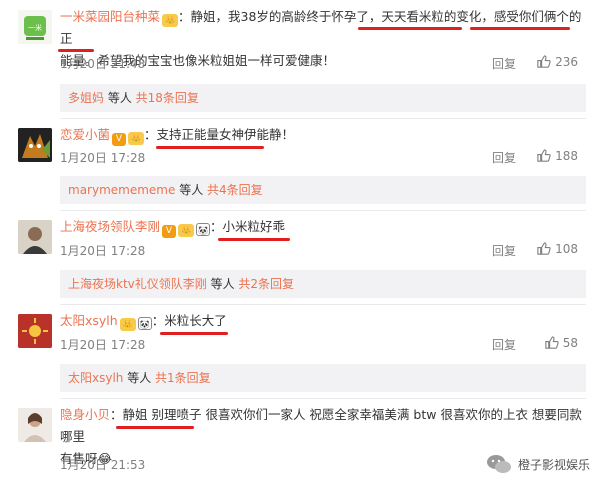 This screenshot has width=598, height=481. I want to click on reply-count-link: 共1条回复, so click(183, 378).